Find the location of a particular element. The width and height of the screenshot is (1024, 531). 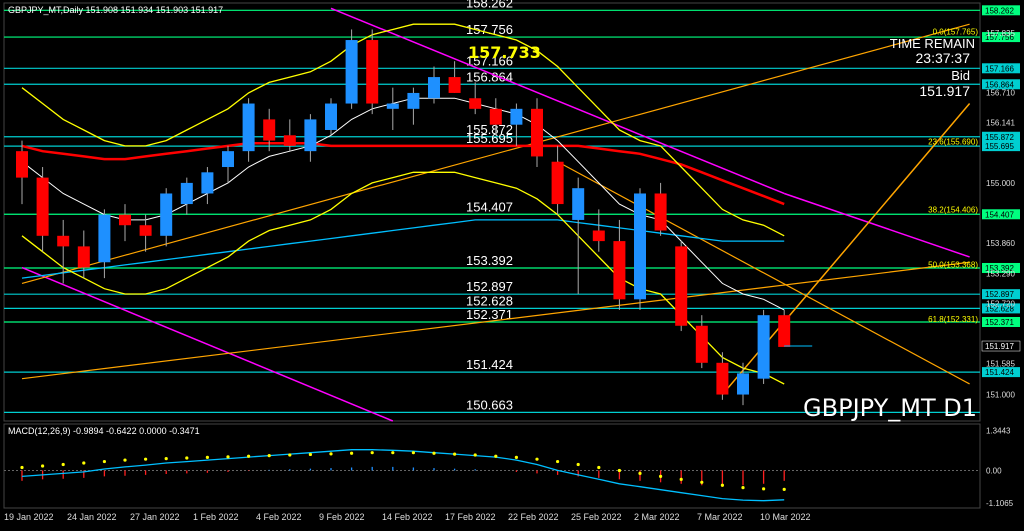

level-label: 156.864 is located at coordinates (489, 76).